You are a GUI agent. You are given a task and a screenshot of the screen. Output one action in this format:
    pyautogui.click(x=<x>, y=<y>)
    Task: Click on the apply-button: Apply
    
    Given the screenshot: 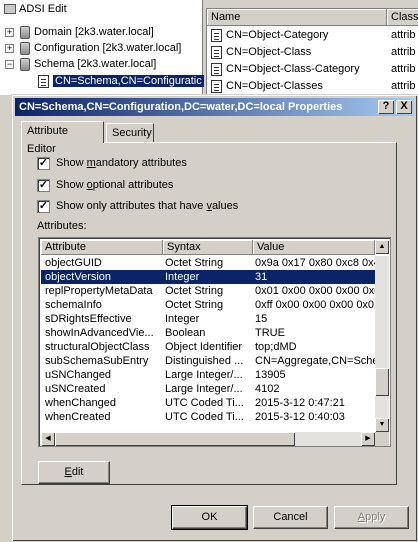 What is the action you would take?
    pyautogui.click(x=371, y=517)
    